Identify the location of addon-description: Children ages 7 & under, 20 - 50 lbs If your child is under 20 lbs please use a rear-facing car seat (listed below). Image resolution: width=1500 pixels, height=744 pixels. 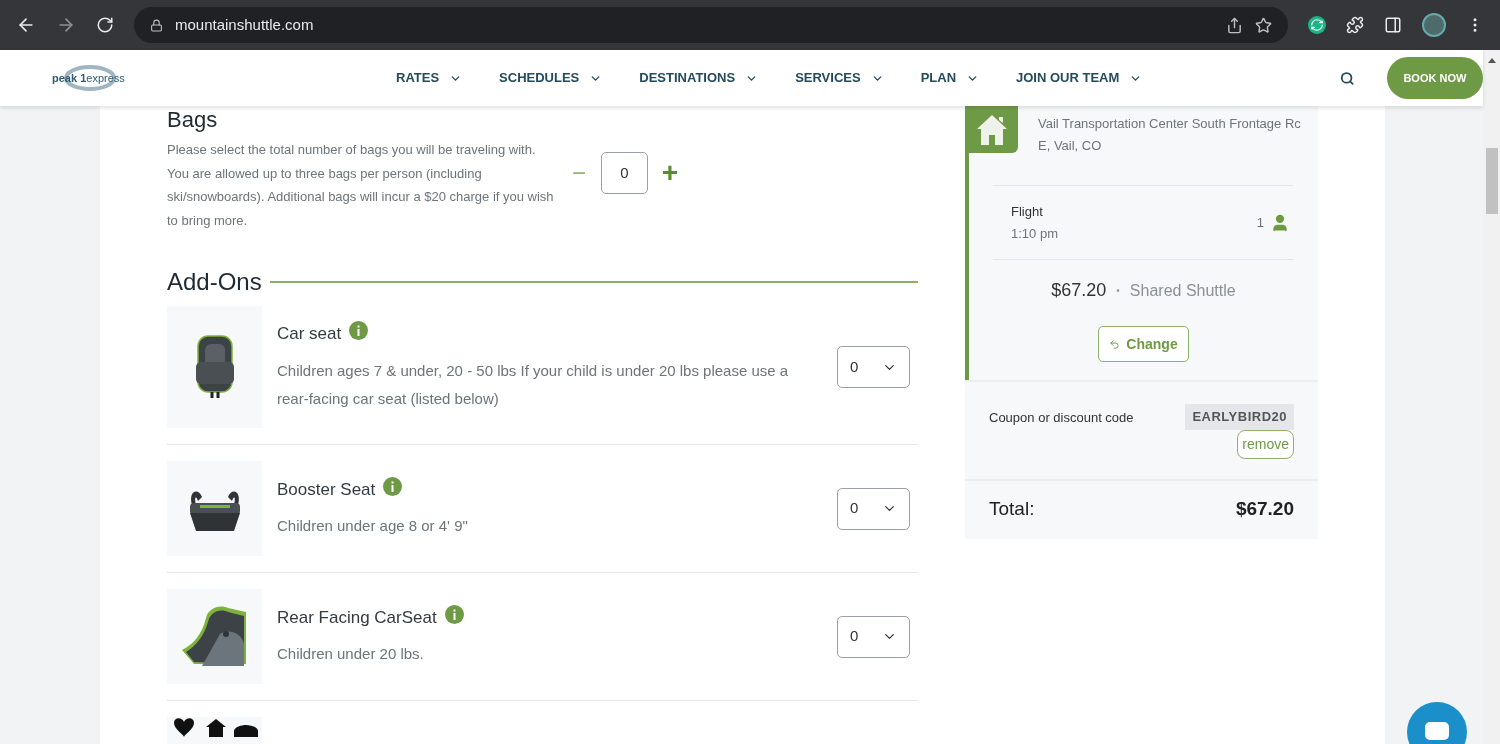
(533, 384).